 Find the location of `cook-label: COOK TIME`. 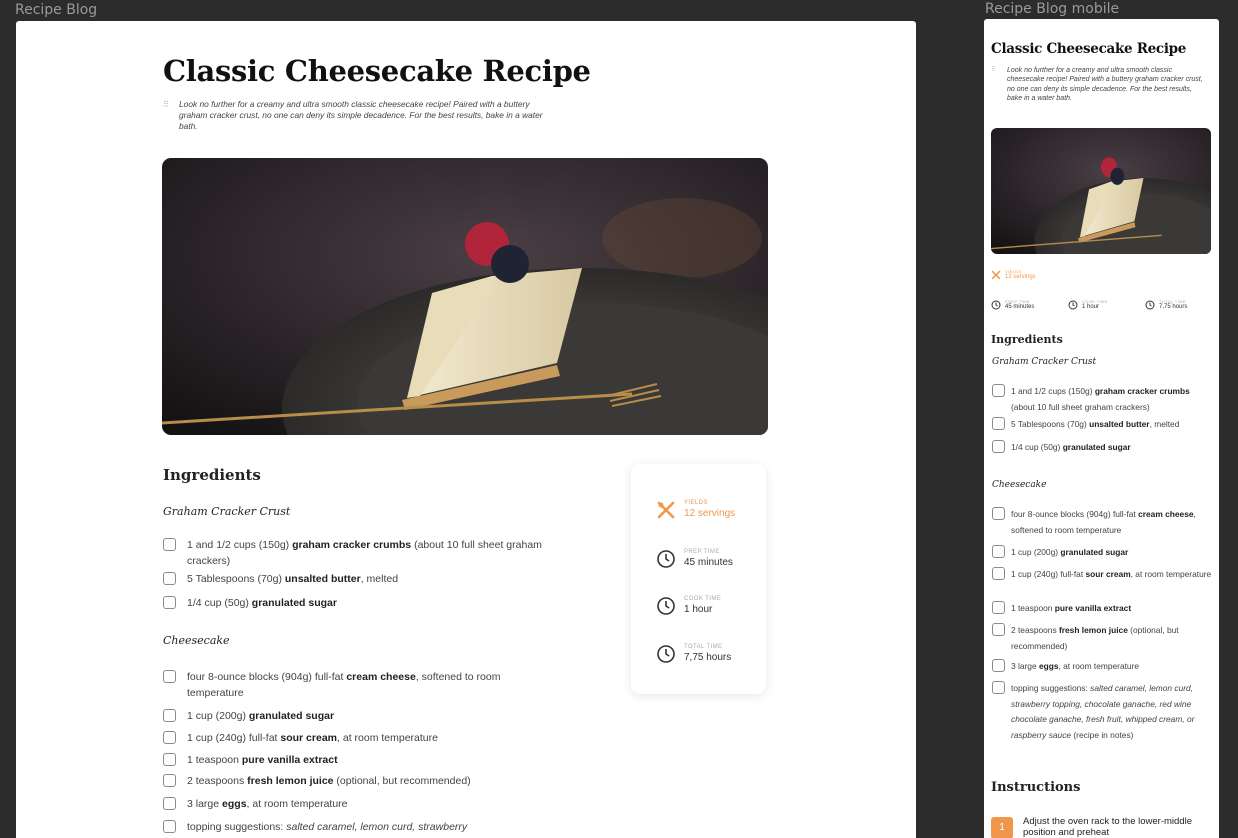

cook-label: COOK TIME is located at coordinates (703, 599).